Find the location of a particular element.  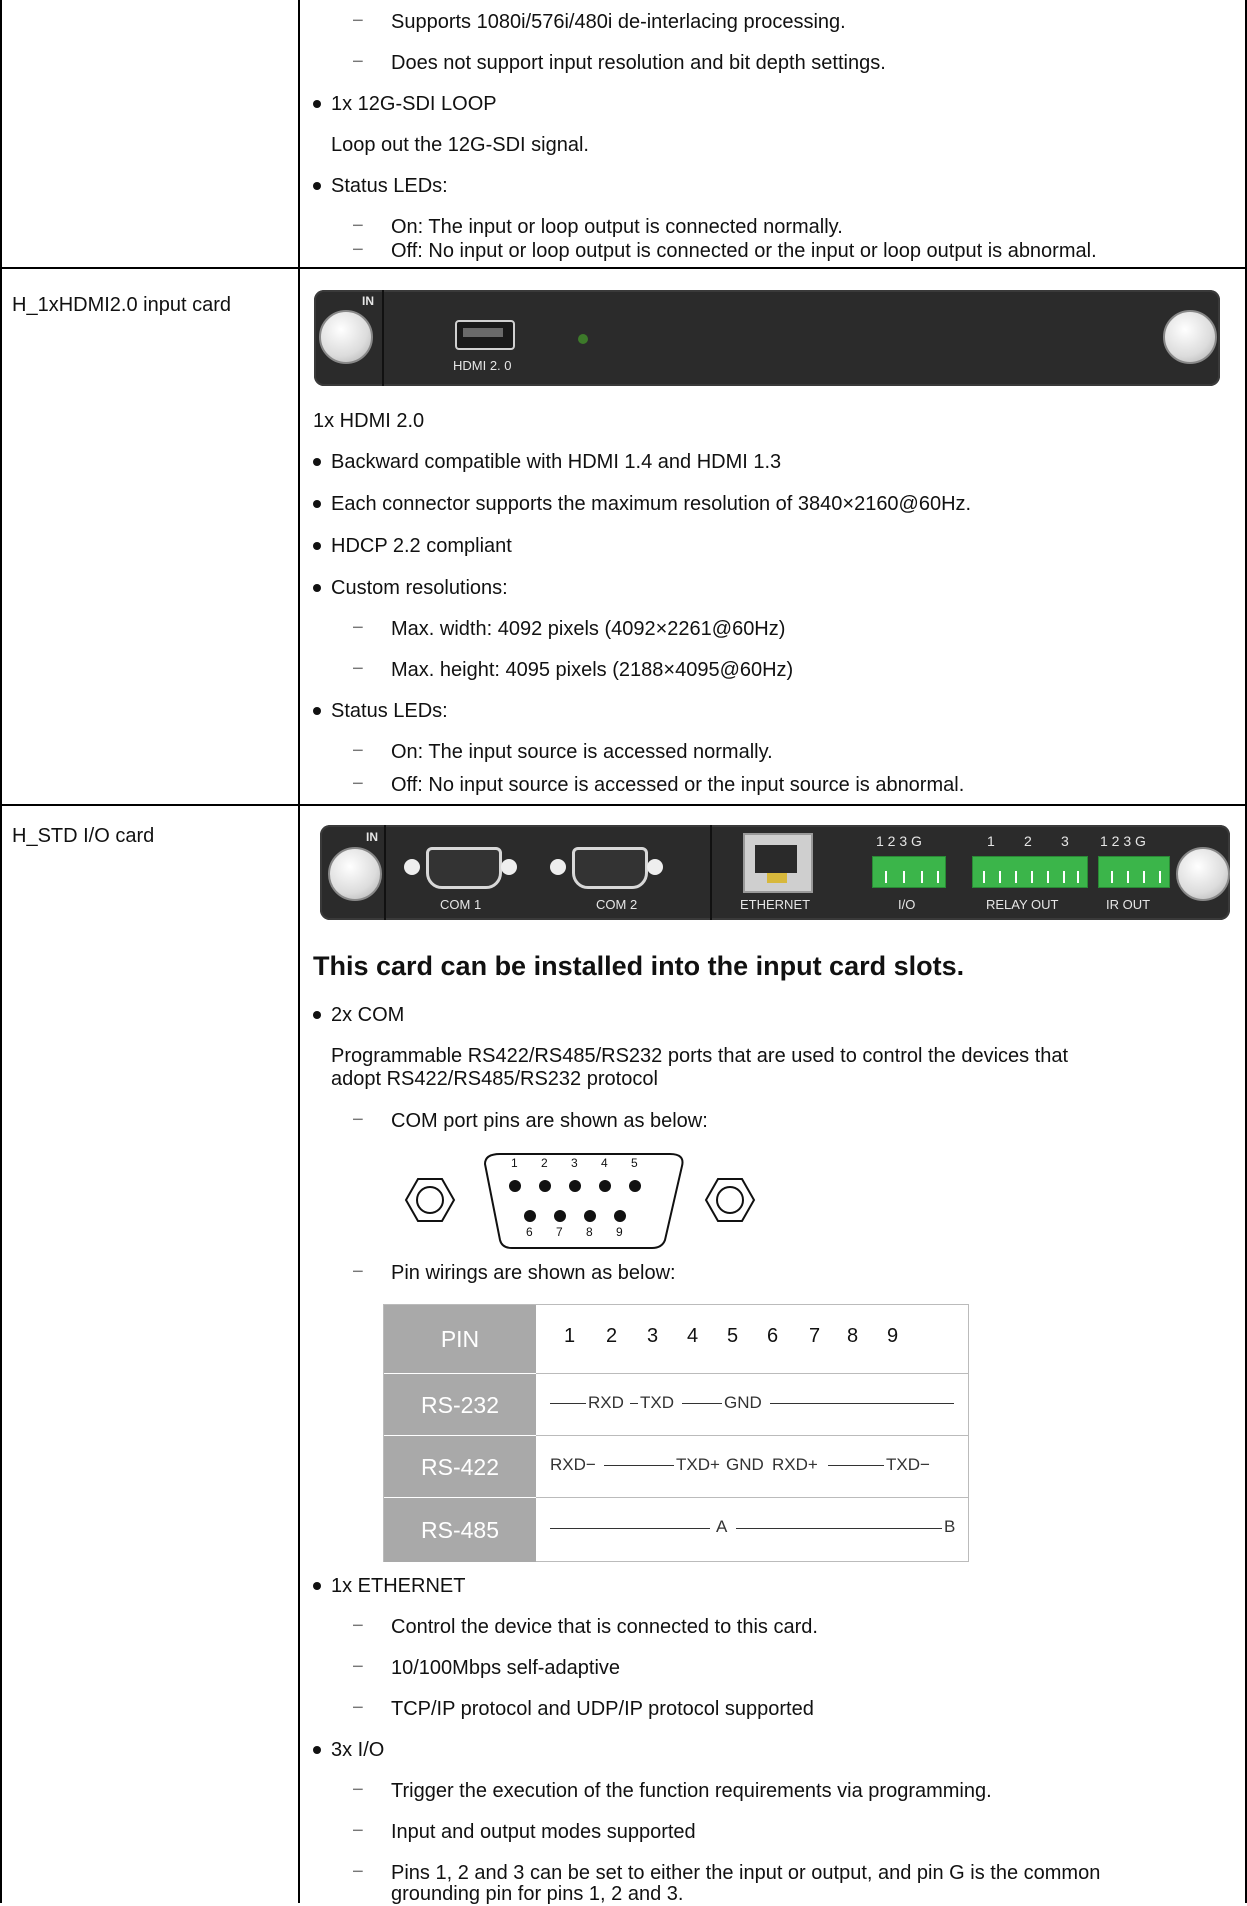

pin-table-rs232-cell: RS-232 is located at coordinates (460, 1404).